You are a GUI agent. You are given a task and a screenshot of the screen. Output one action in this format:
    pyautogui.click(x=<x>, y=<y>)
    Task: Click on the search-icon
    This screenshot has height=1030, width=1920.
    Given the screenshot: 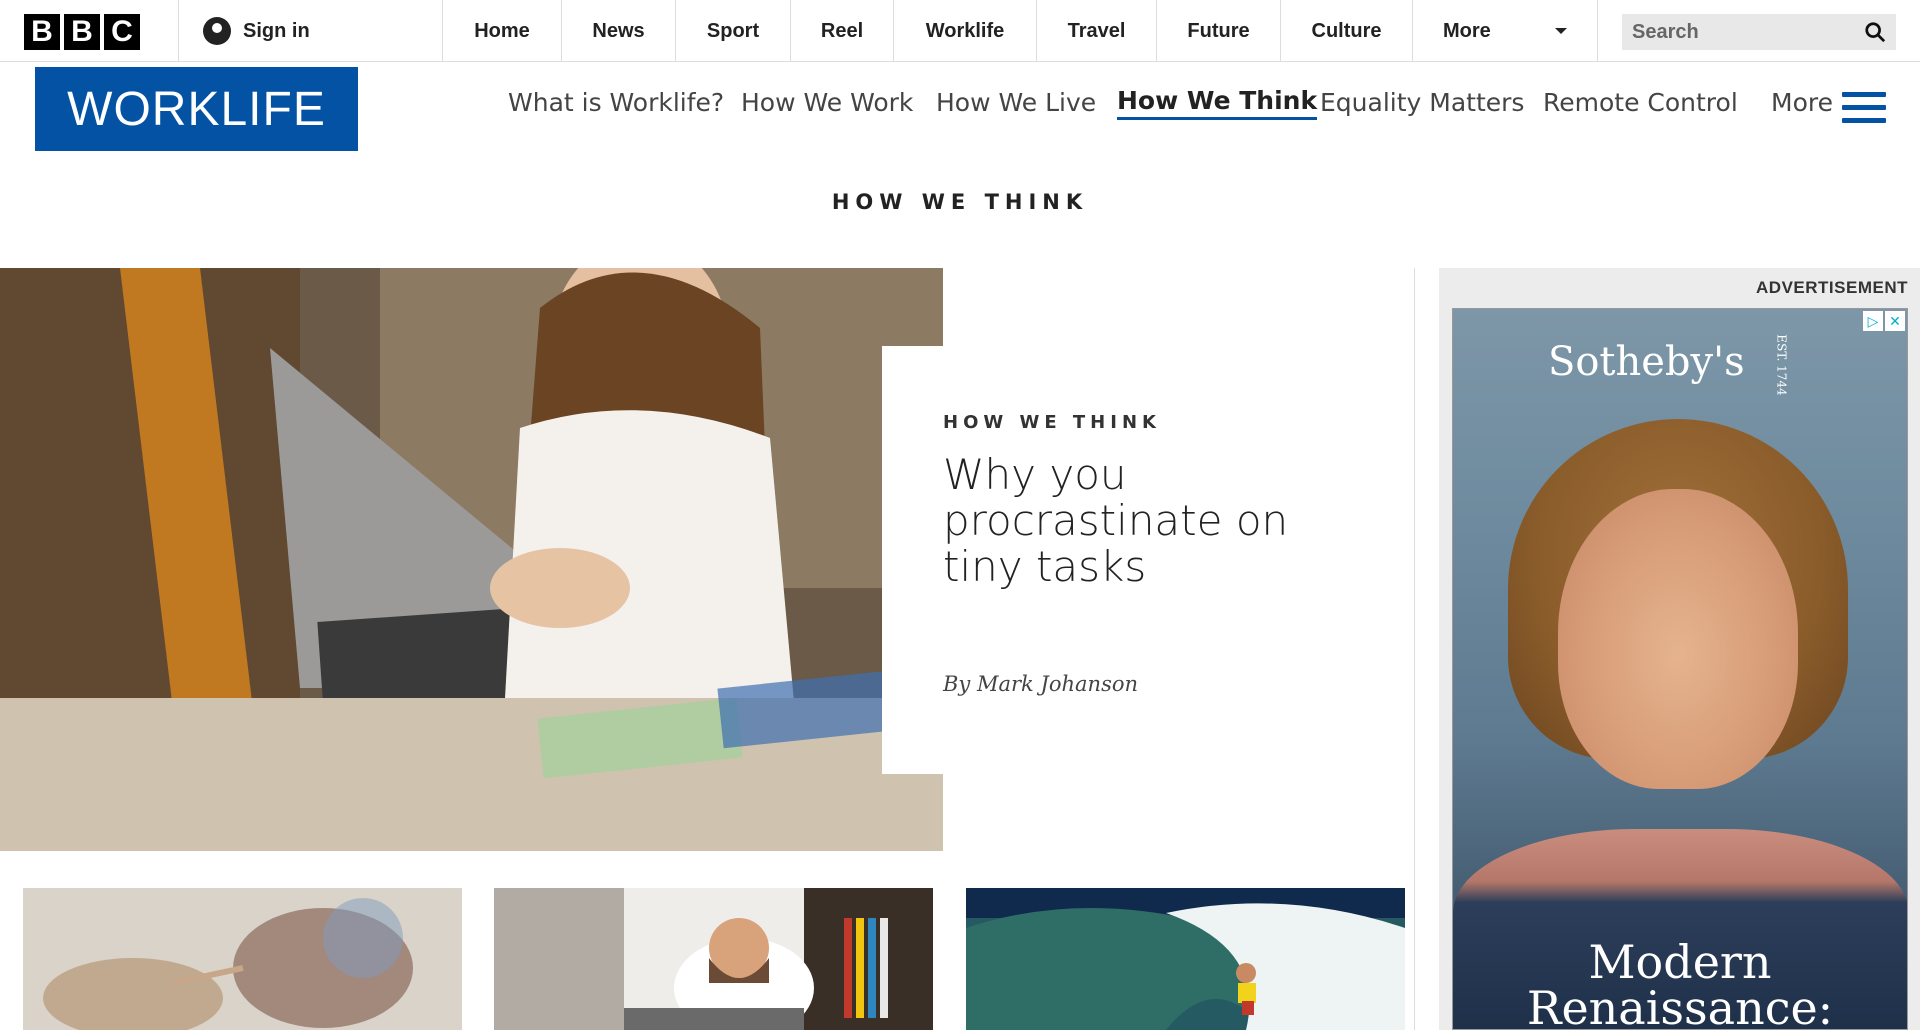 What is the action you would take?
    pyautogui.click(x=1875, y=32)
    